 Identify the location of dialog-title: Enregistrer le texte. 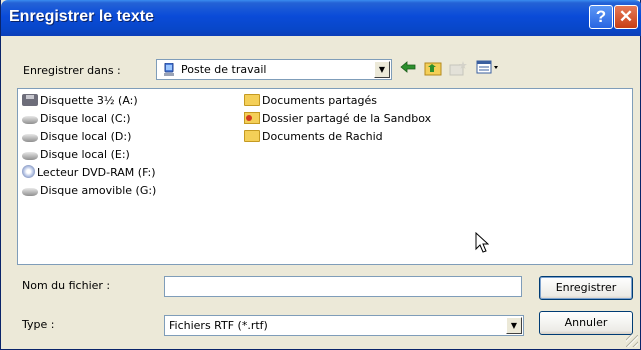
(81, 16).